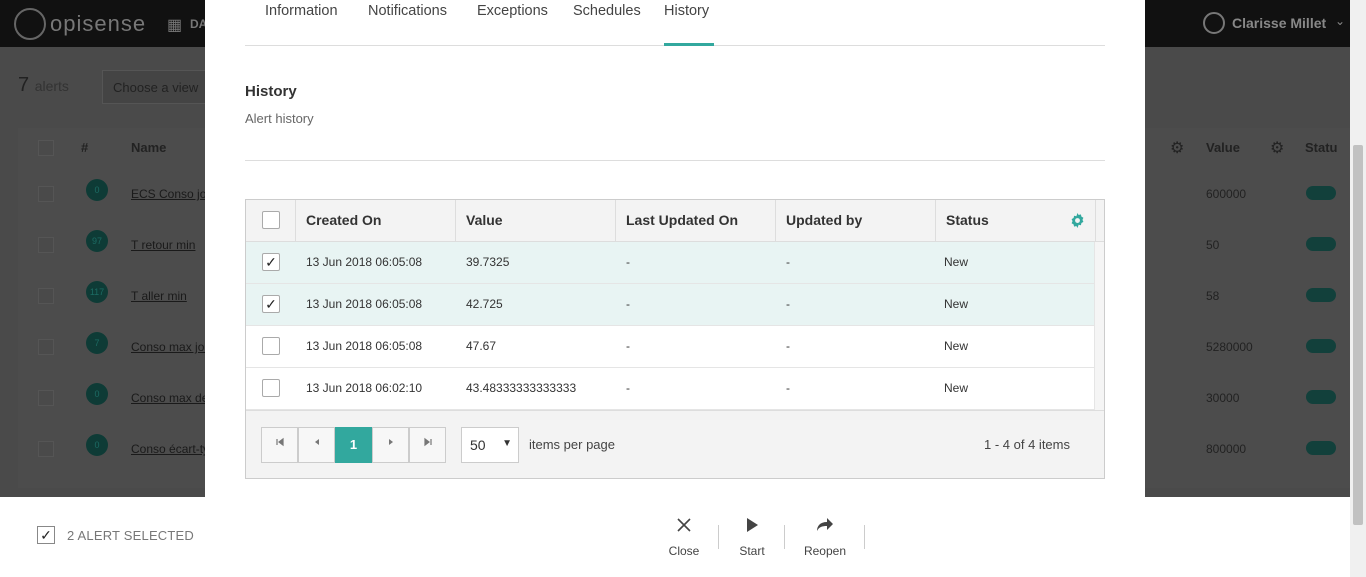 The image size is (1366, 577). Describe the element at coordinates (507, 443) in the screenshot. I see `caret-down-icon: ▼` at that location.